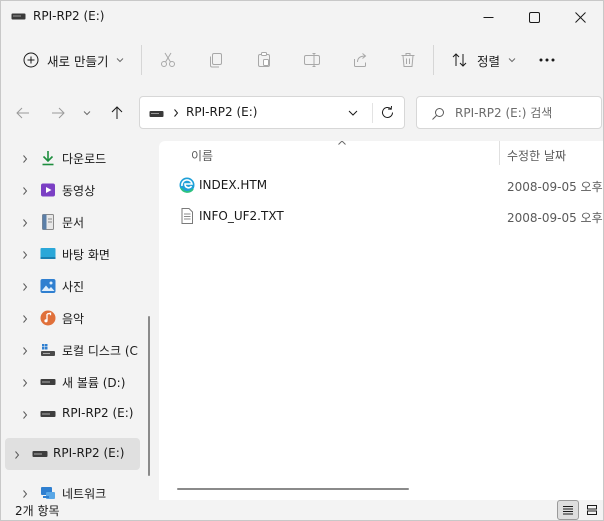  I want to click on delete-button, so click(408, 60).